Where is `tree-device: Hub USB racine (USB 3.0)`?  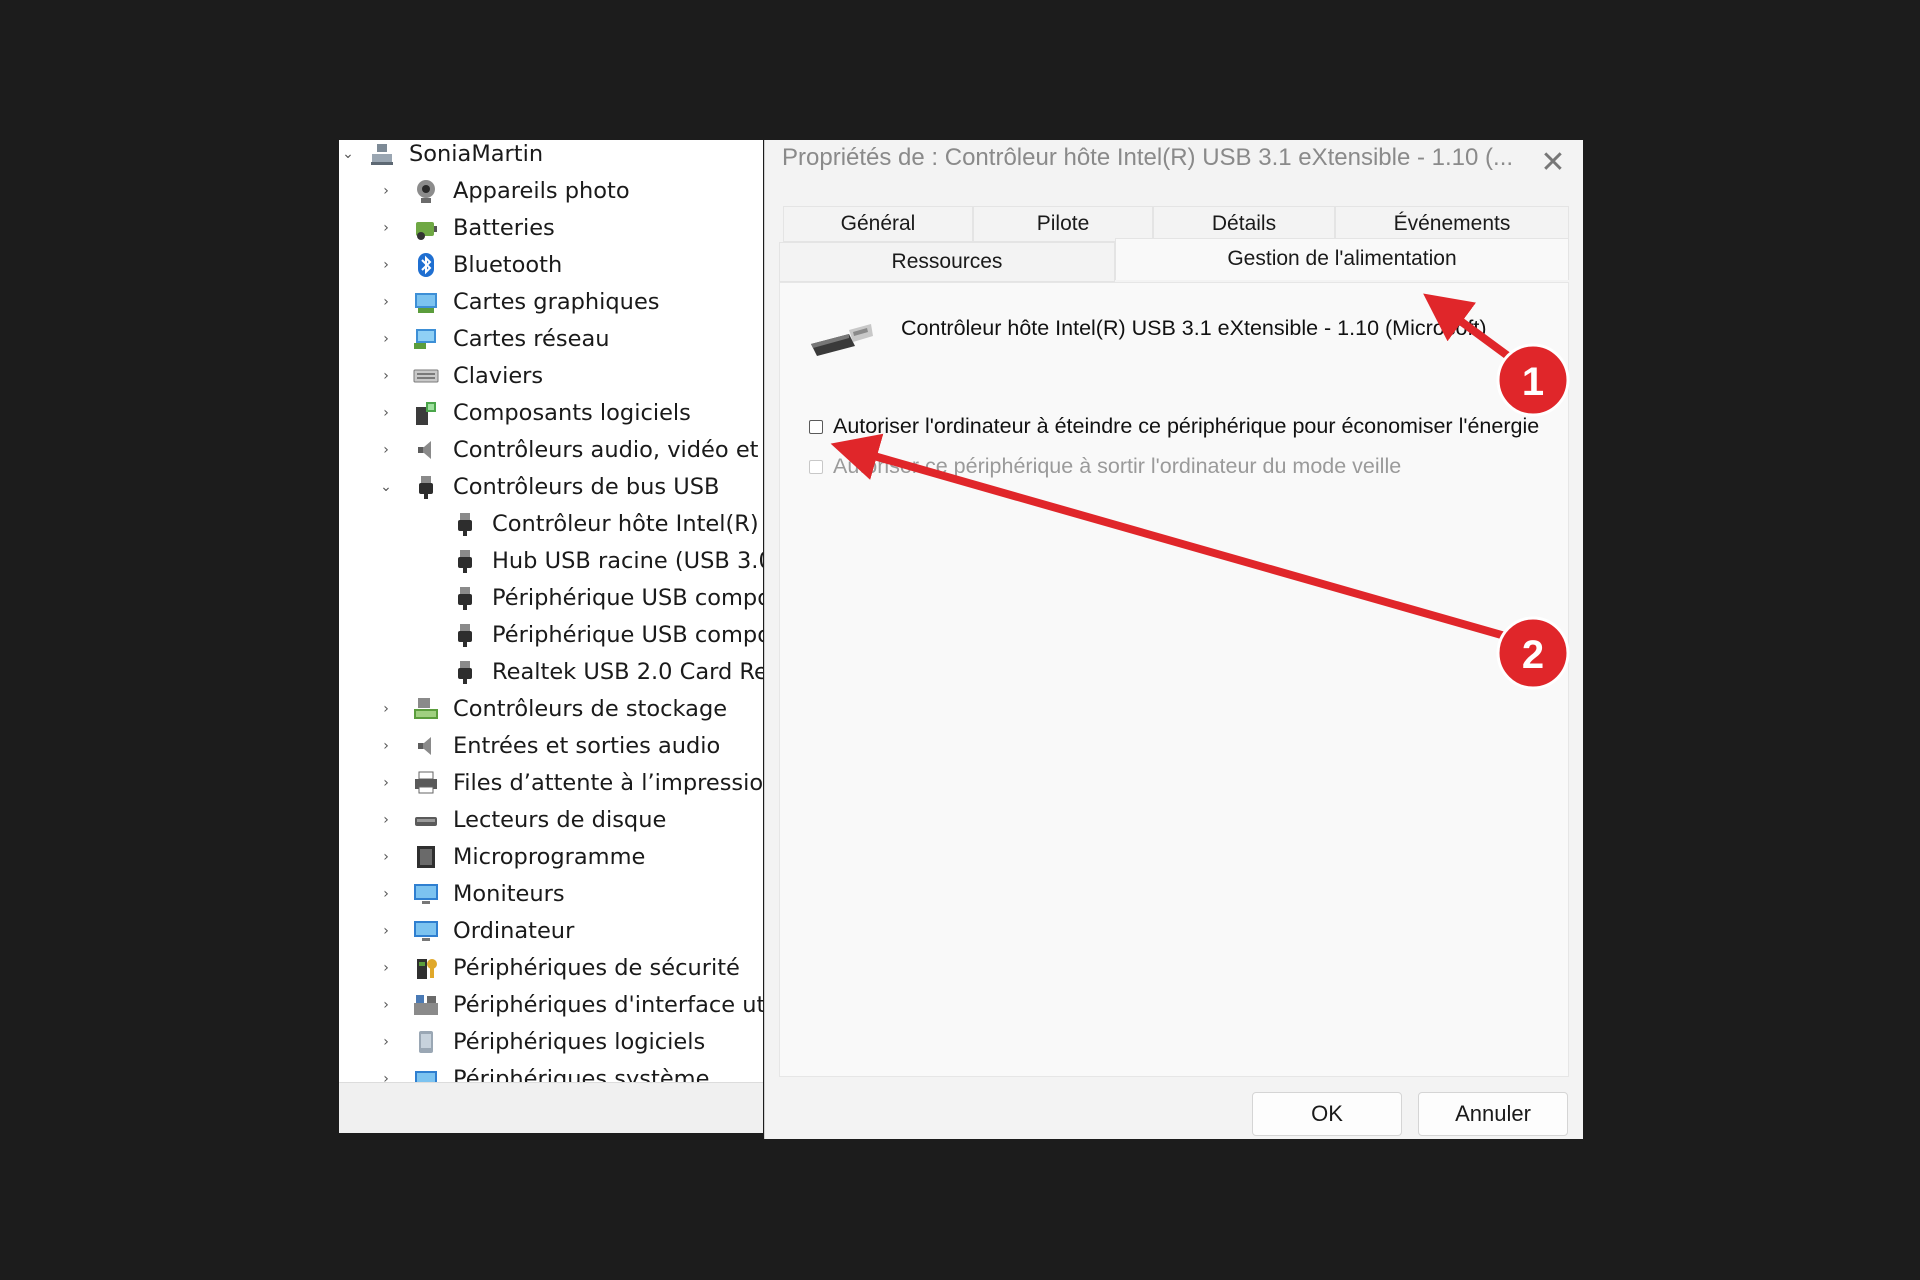
tree-device: Hub USB racine (USB 3.0) is located at coordinates (589, 561).